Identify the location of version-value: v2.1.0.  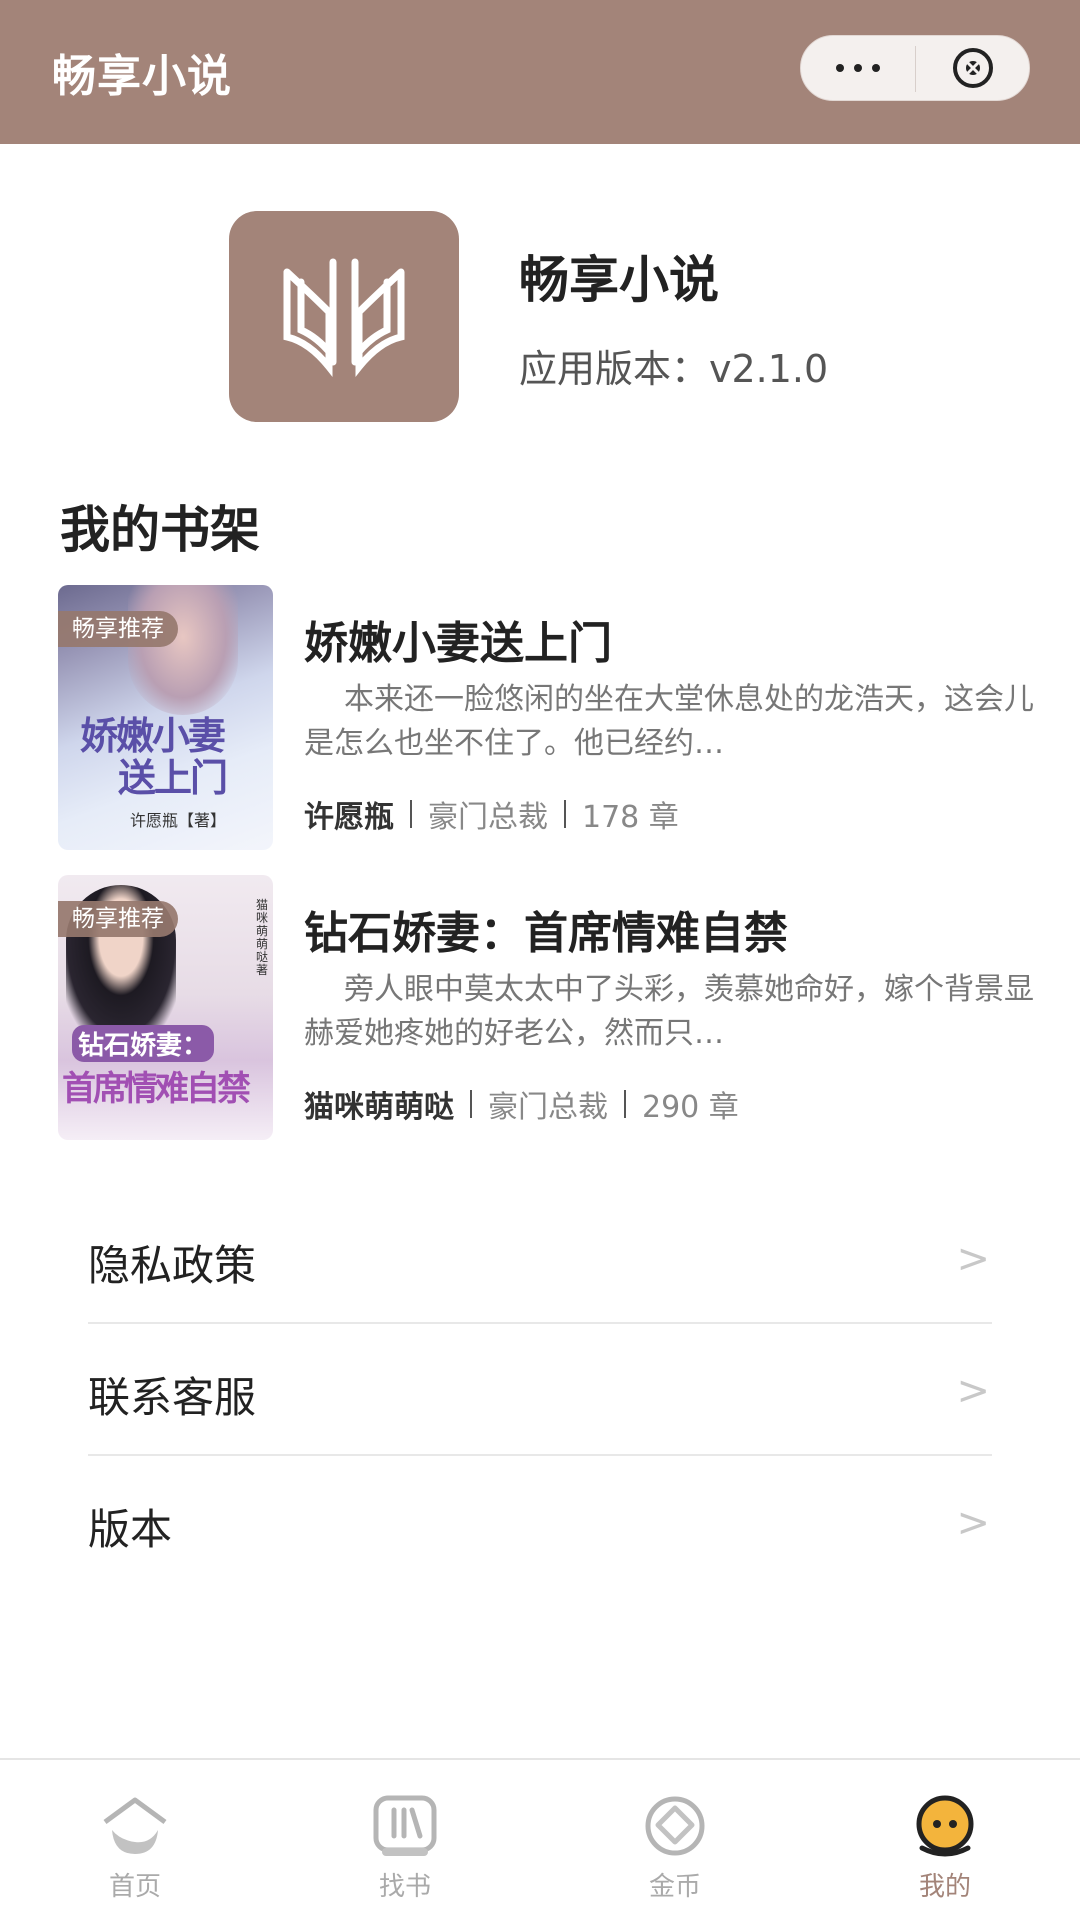
(769, 369).